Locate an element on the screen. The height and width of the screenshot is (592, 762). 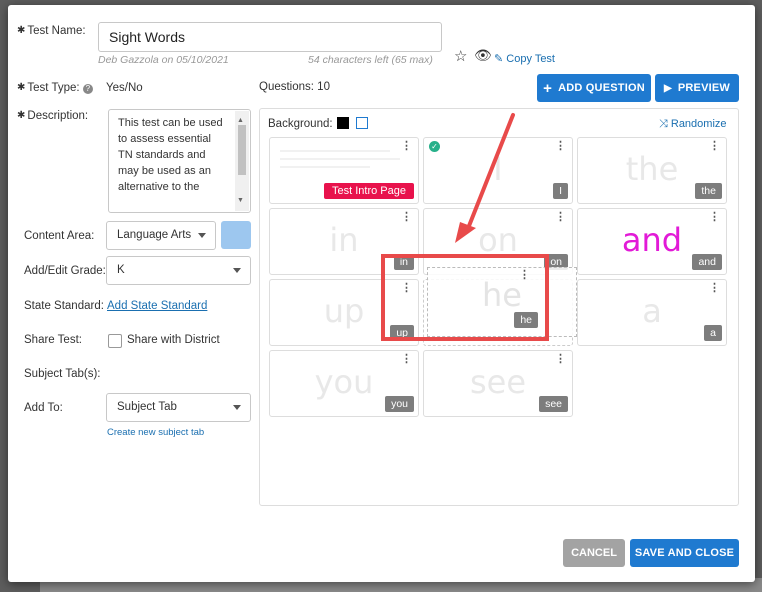
background-white-option is located at coordinates (362, 123).